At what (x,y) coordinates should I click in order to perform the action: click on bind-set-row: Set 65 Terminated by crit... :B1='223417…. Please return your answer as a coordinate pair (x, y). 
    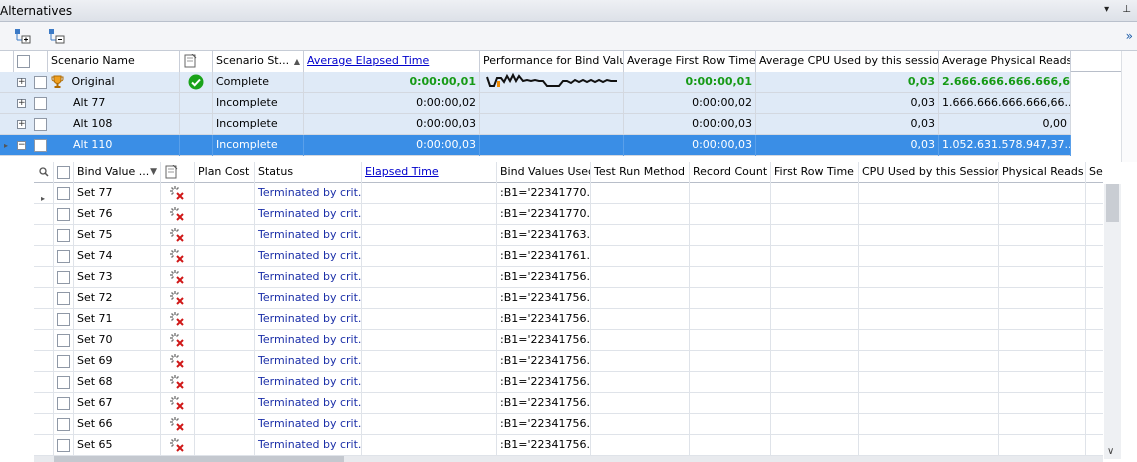
    Looking at the image, I should click on (568, 445).